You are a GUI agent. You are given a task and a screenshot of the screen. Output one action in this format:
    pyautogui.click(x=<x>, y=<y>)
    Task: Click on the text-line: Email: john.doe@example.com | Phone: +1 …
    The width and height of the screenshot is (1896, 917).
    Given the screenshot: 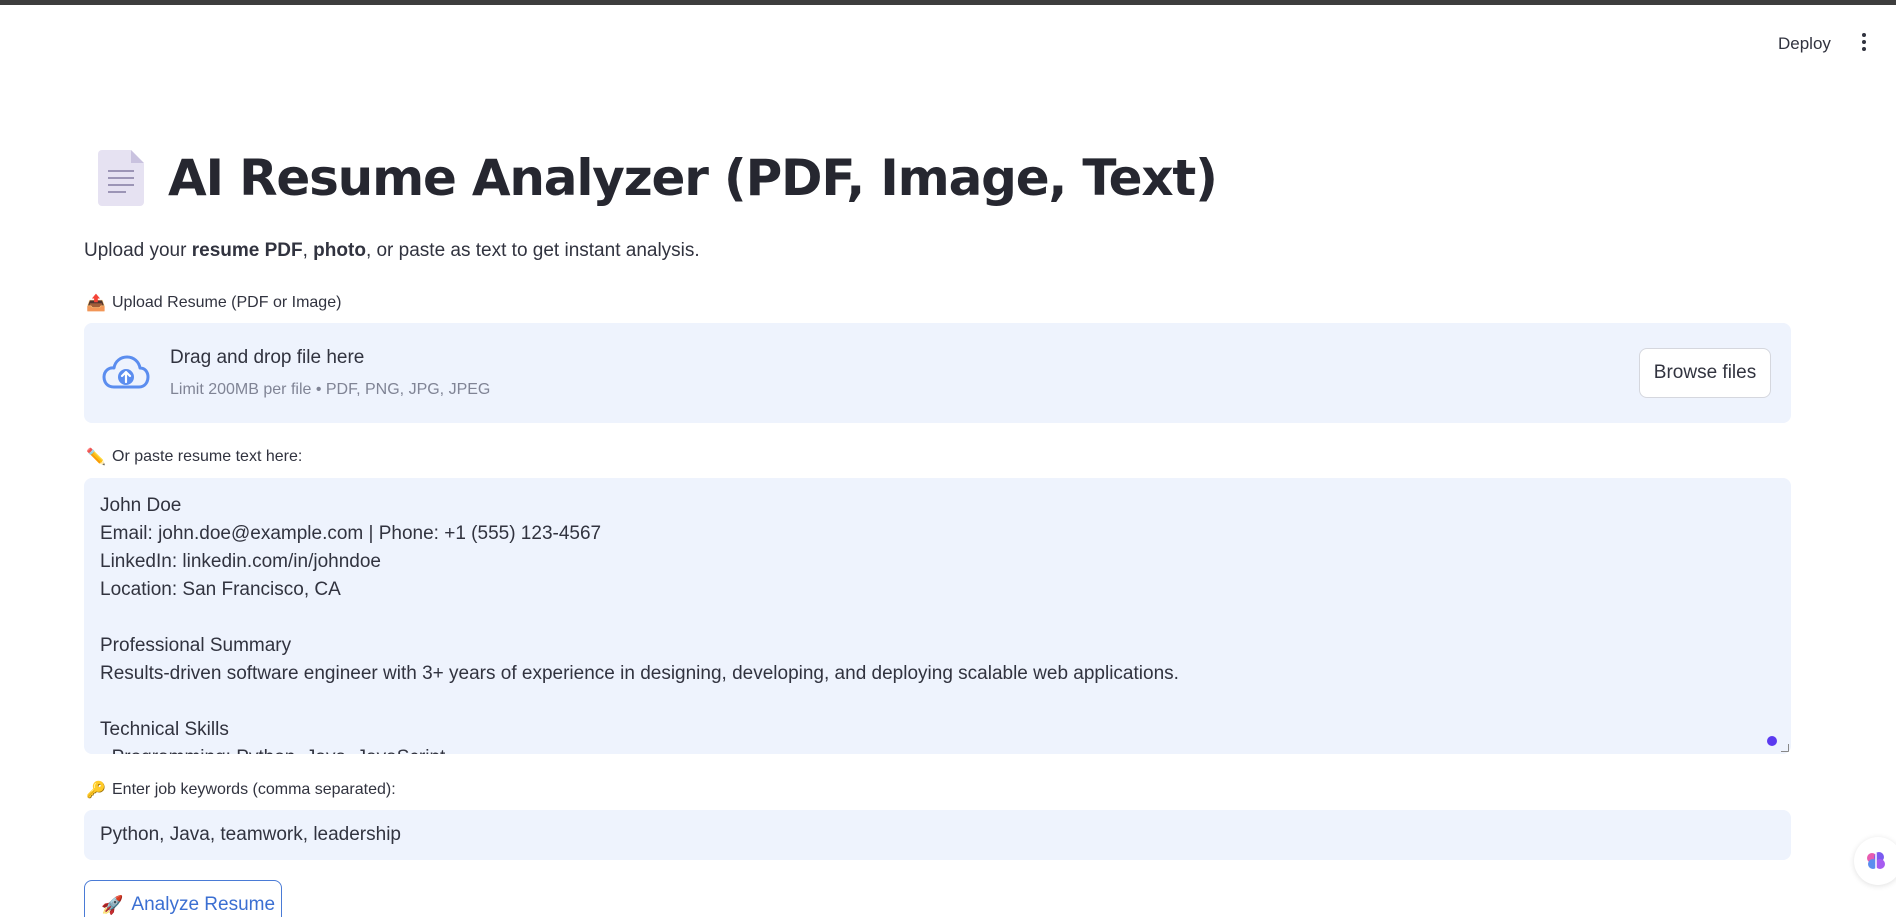 What is the action you would take?
    pyautogui.click(x=351, y=533)
    